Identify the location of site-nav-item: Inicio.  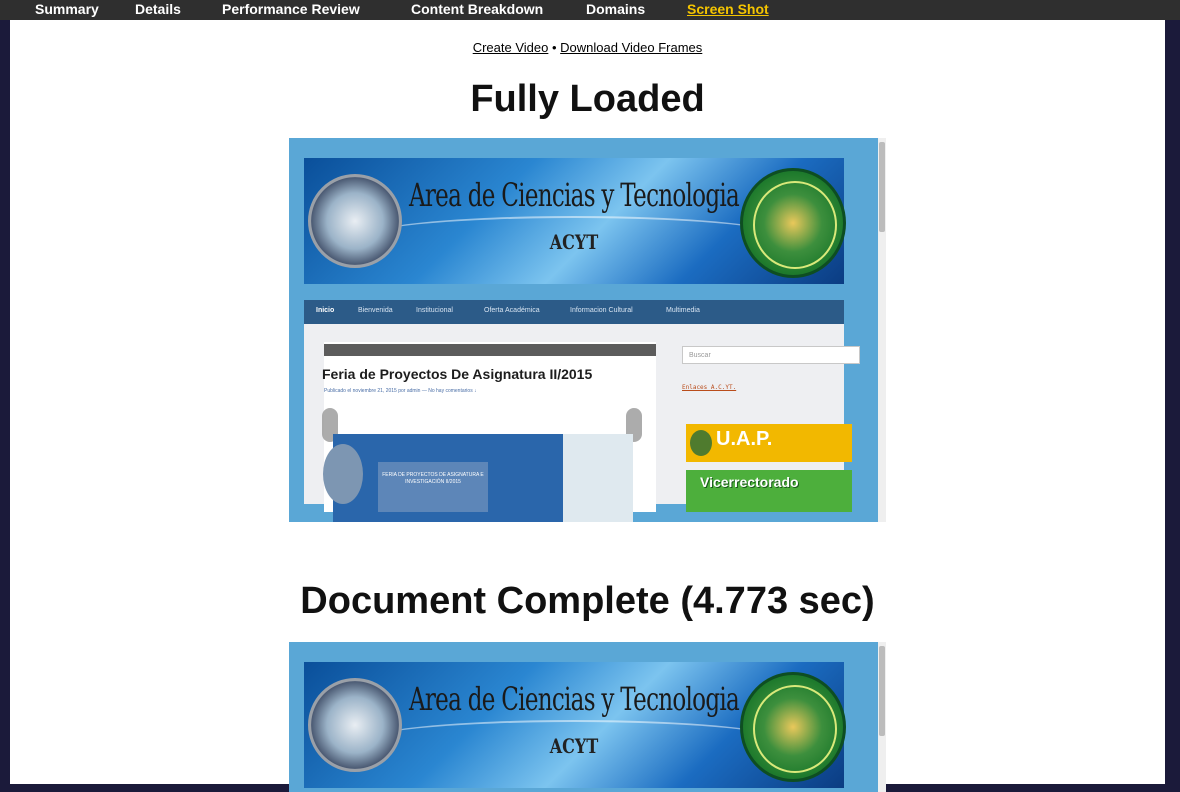
(325, 310).